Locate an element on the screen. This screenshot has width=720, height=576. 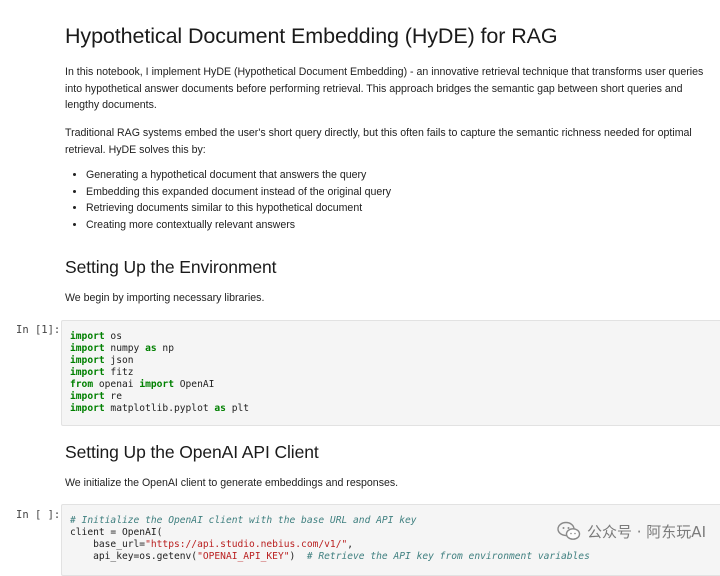
code-text: plt is located at coordinates (237, 408).